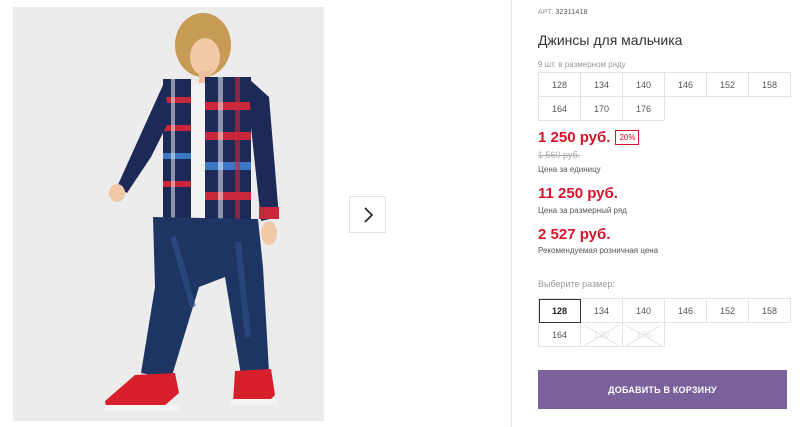 The width and height of the screenshot is (800, 427). Describe the element at coordinates (602, 85) in the screenshot. I see `size-range-cell: 134` at that location.